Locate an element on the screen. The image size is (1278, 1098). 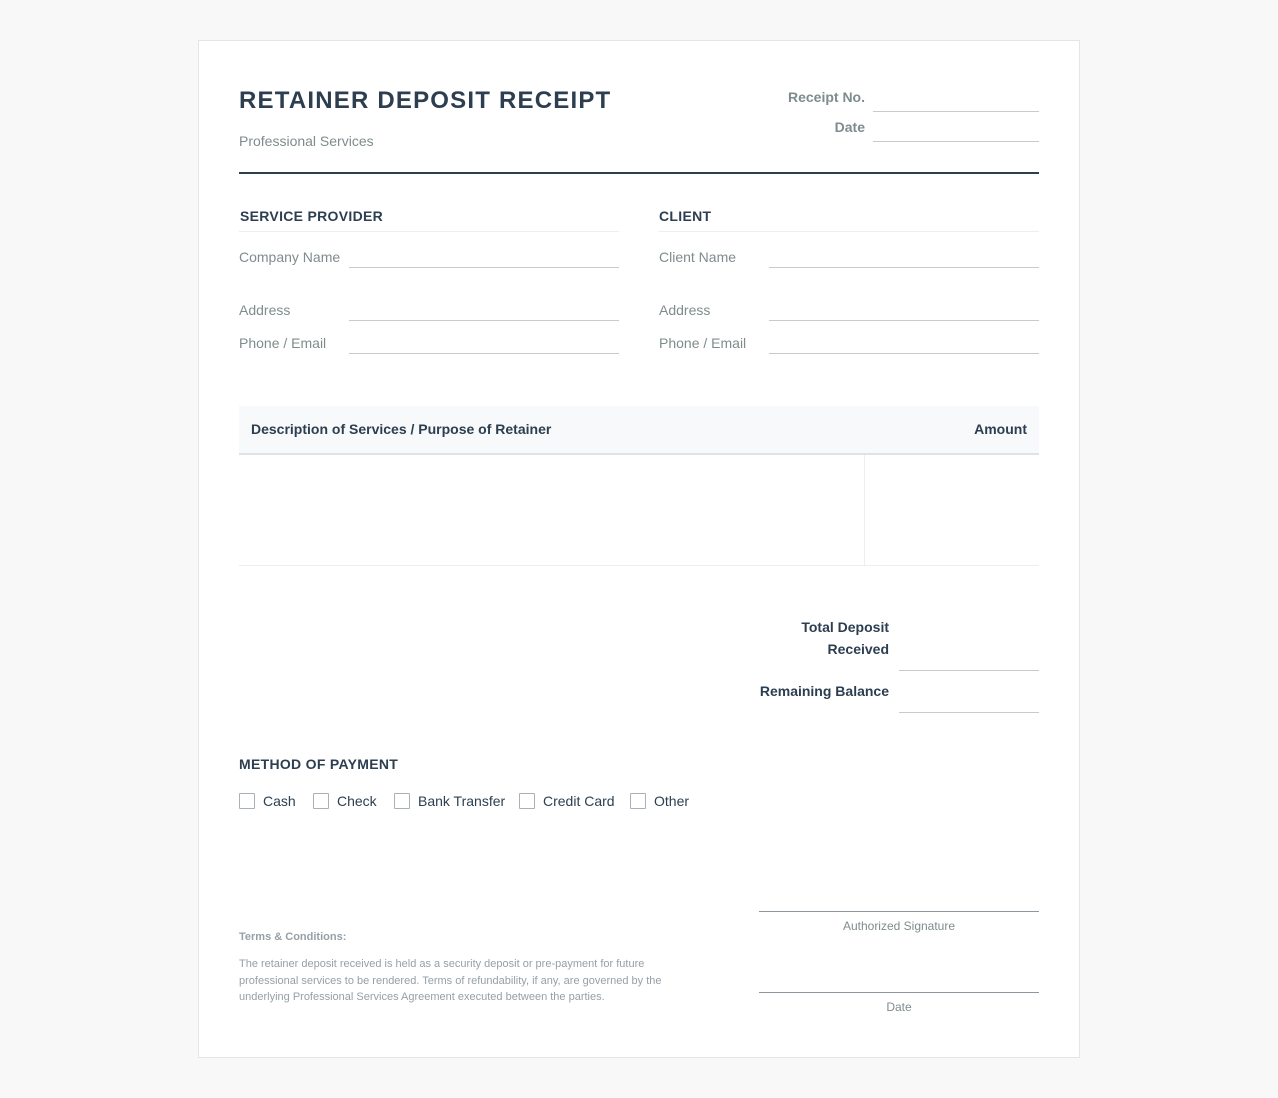
receipt-date-field is located at coordinates (956, 141).